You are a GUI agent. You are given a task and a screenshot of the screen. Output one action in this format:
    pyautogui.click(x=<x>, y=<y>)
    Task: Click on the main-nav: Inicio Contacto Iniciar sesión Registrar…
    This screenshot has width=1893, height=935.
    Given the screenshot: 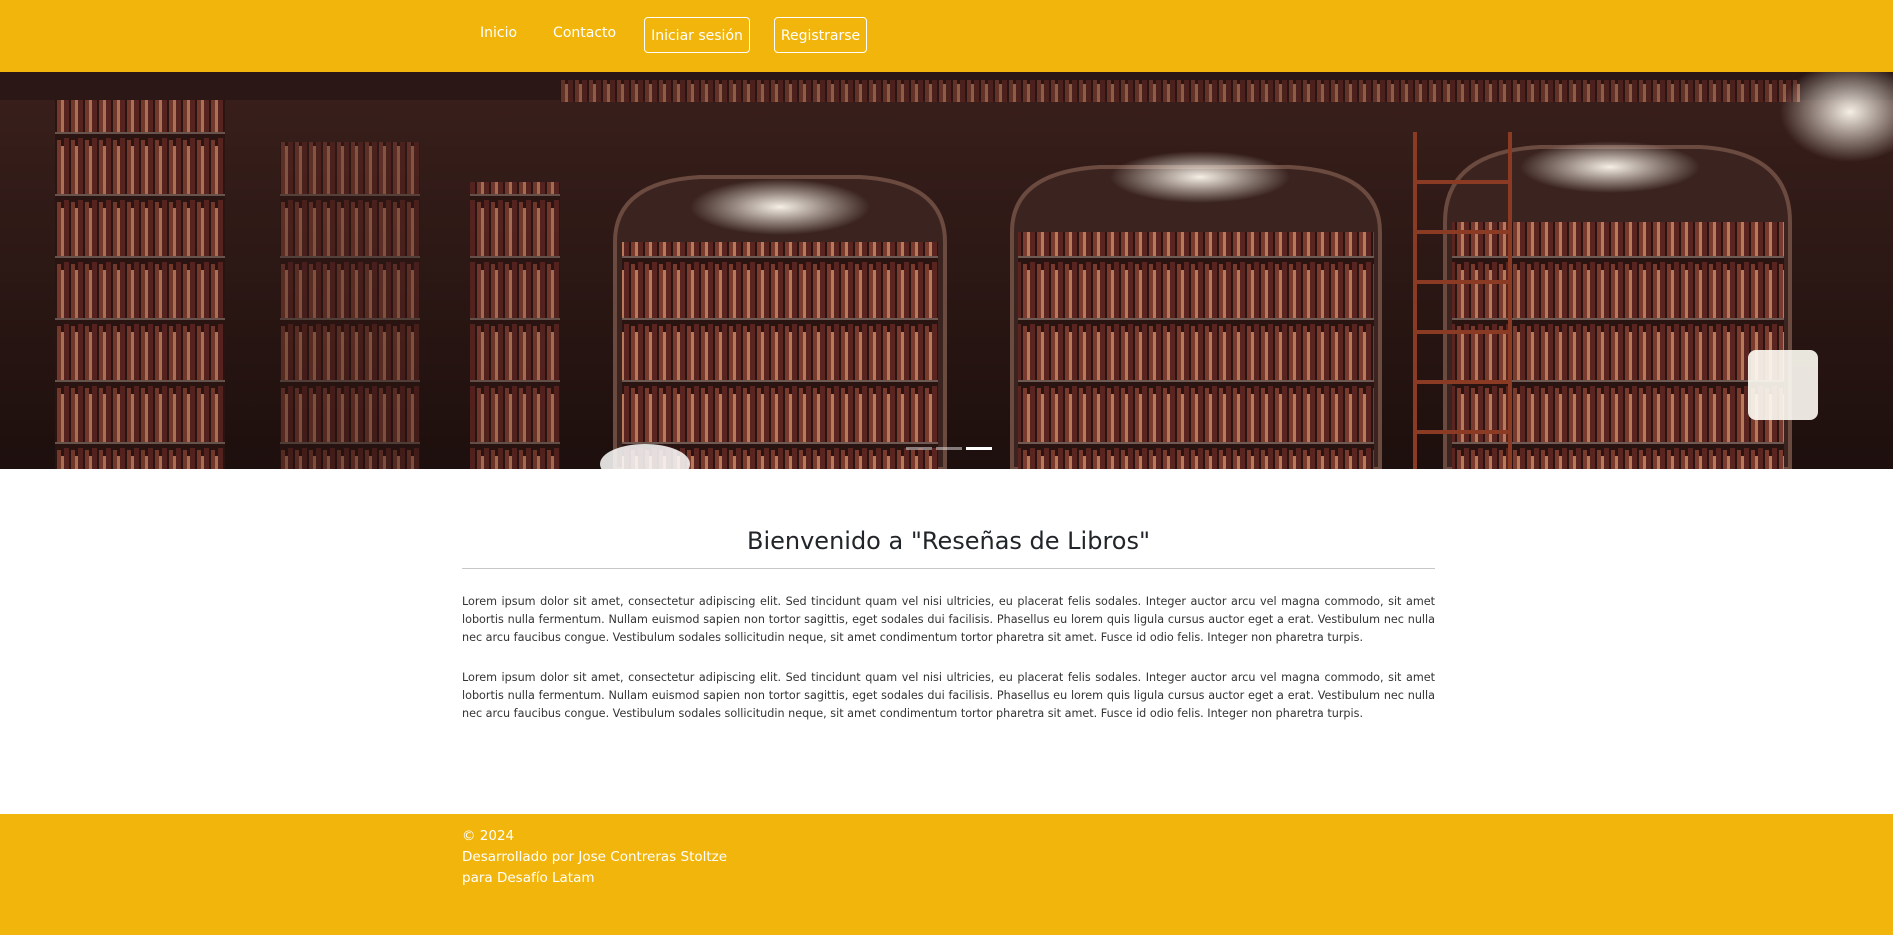 What is the action you would take?
    pyautogui.click(x=671, y=35)
    